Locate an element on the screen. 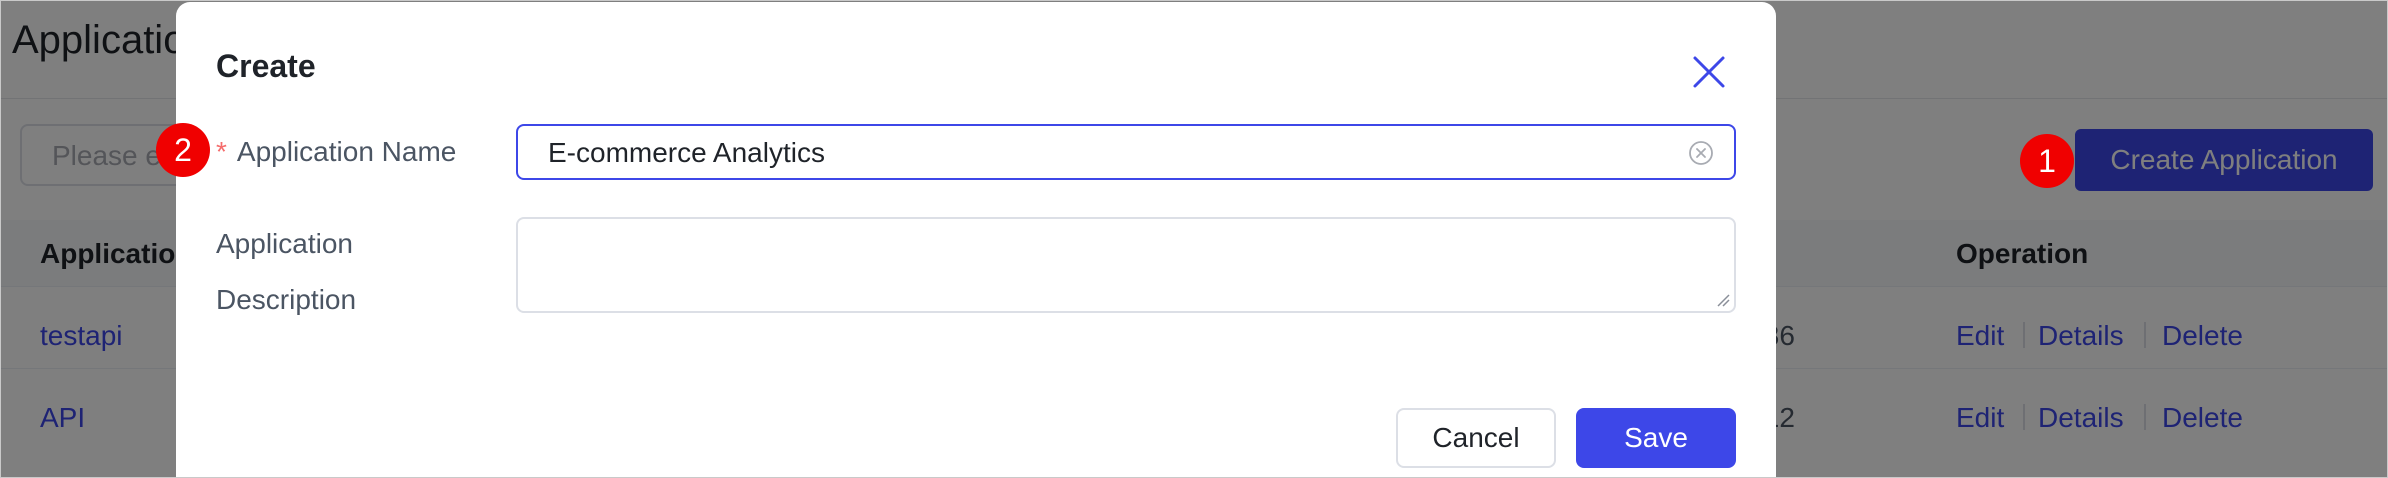 This screenshot has width=2388, height=478. clear-icon is located at coordinates (1701, 153).